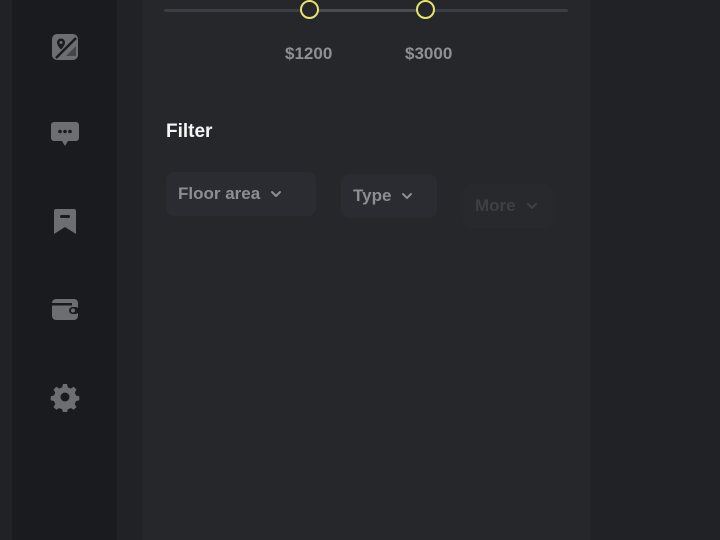  I want to click on chat-icon, so click(65, 133).